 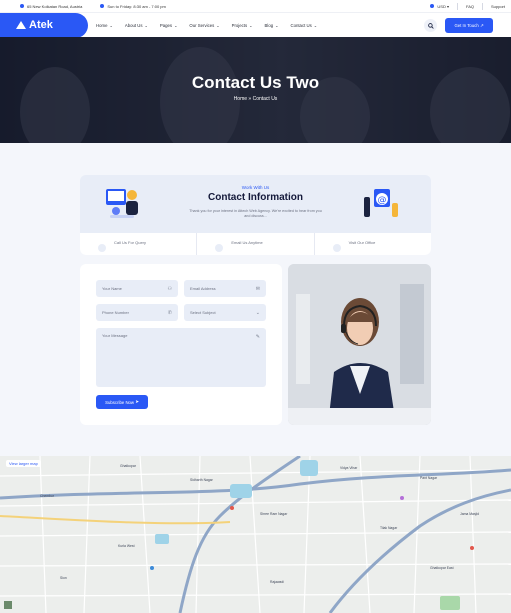 I want to click on address-text: 65 New Kolkatan Road, Austria, so click(x=55, y=6).